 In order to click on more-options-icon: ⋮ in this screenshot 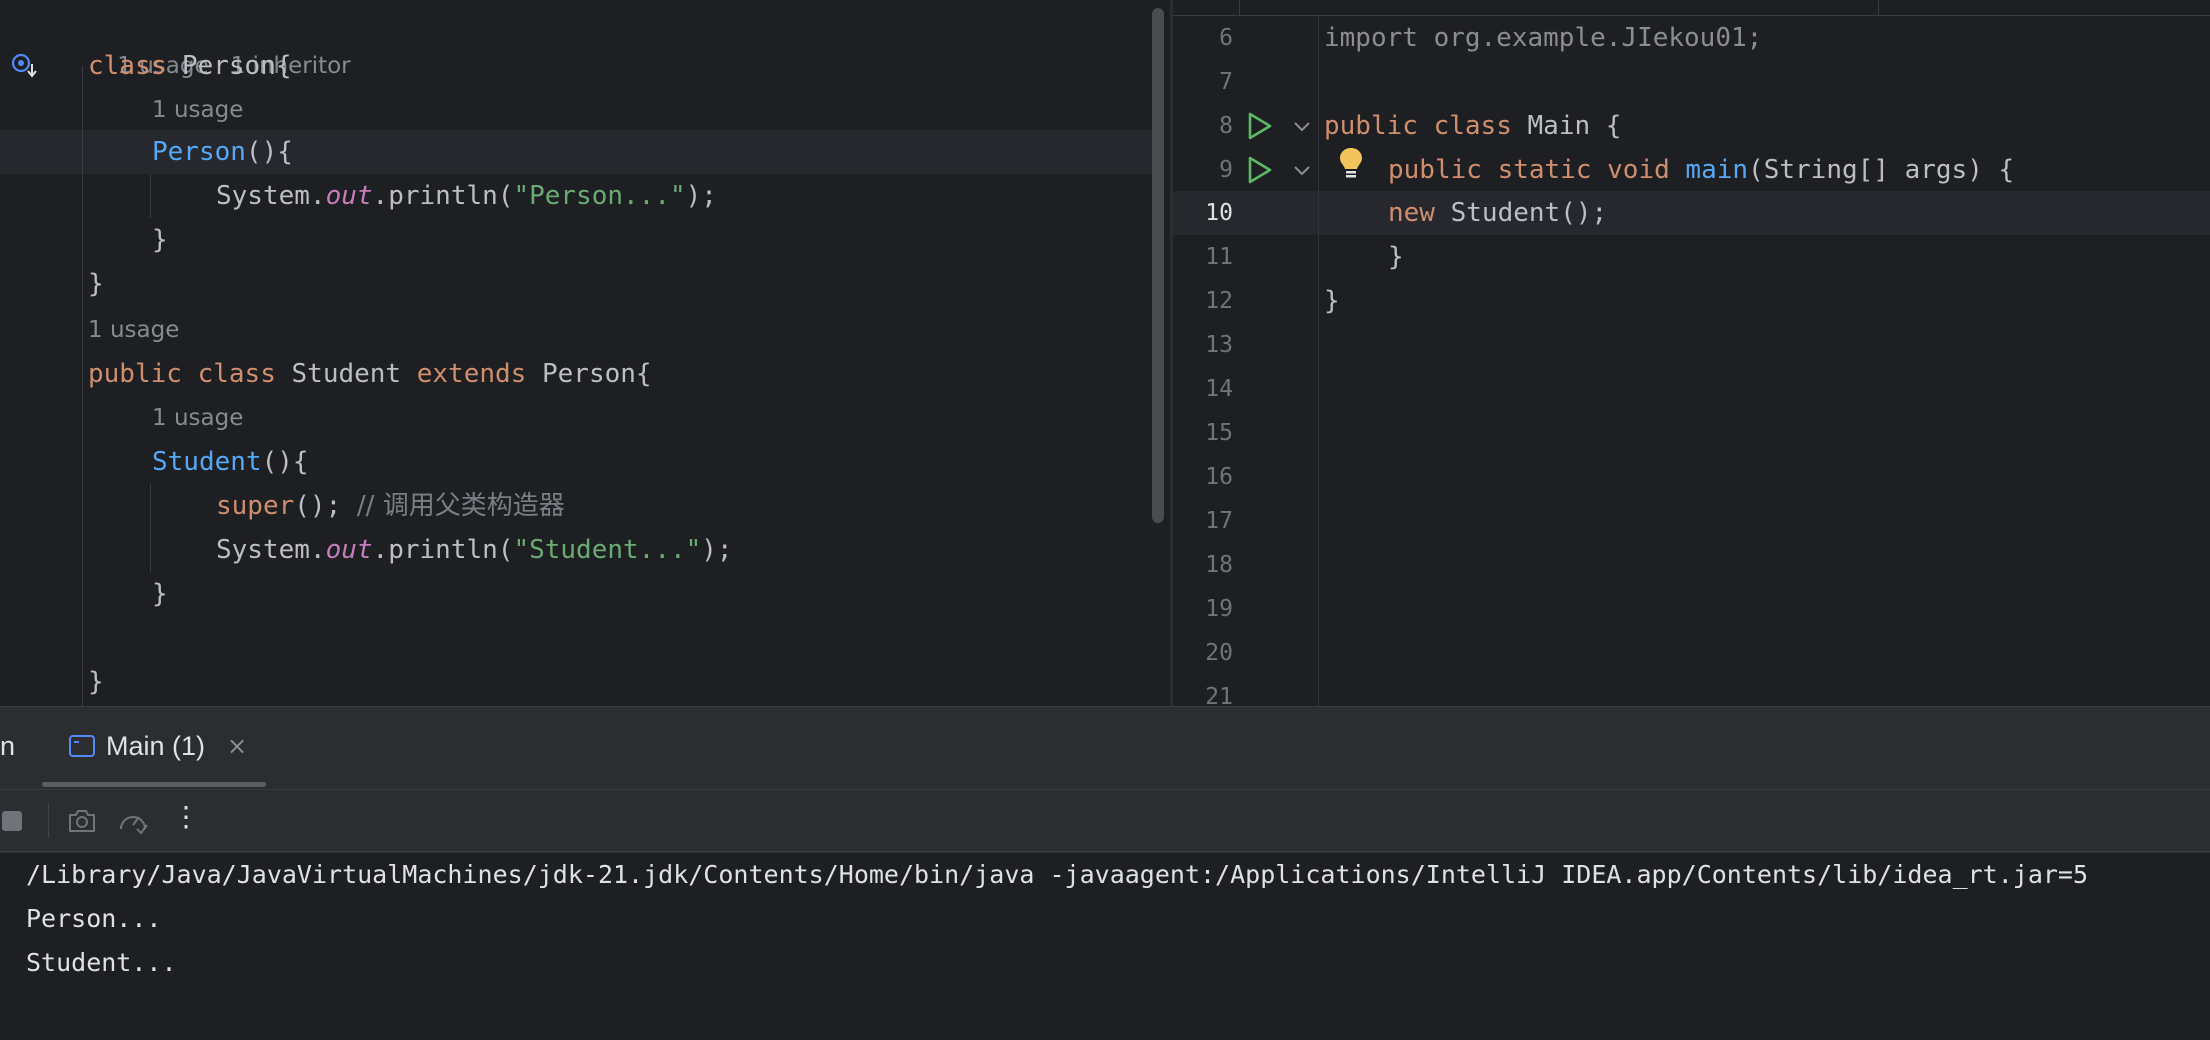, I will do `click(186, 816)`.